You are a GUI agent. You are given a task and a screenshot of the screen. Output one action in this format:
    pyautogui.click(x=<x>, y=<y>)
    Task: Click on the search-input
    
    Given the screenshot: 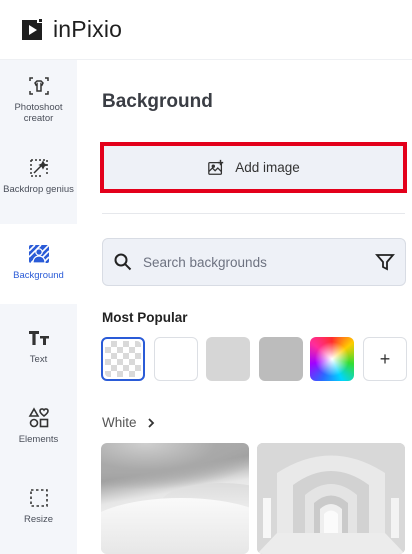 What is the action you would take?
    pyautogui.click(x=253, y=262)
    